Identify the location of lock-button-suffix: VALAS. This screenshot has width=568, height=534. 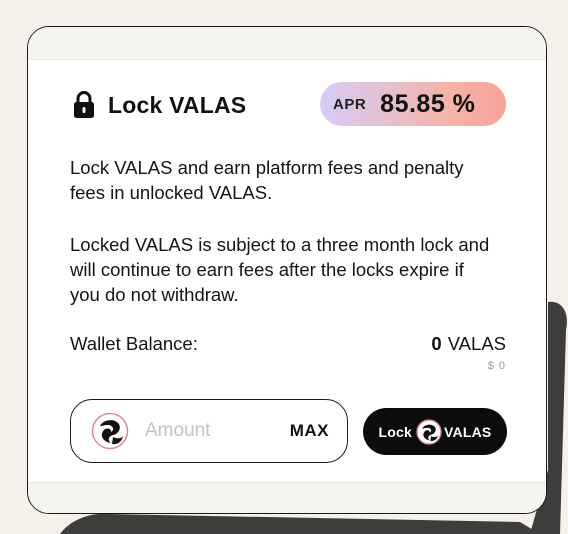
(468, 431).